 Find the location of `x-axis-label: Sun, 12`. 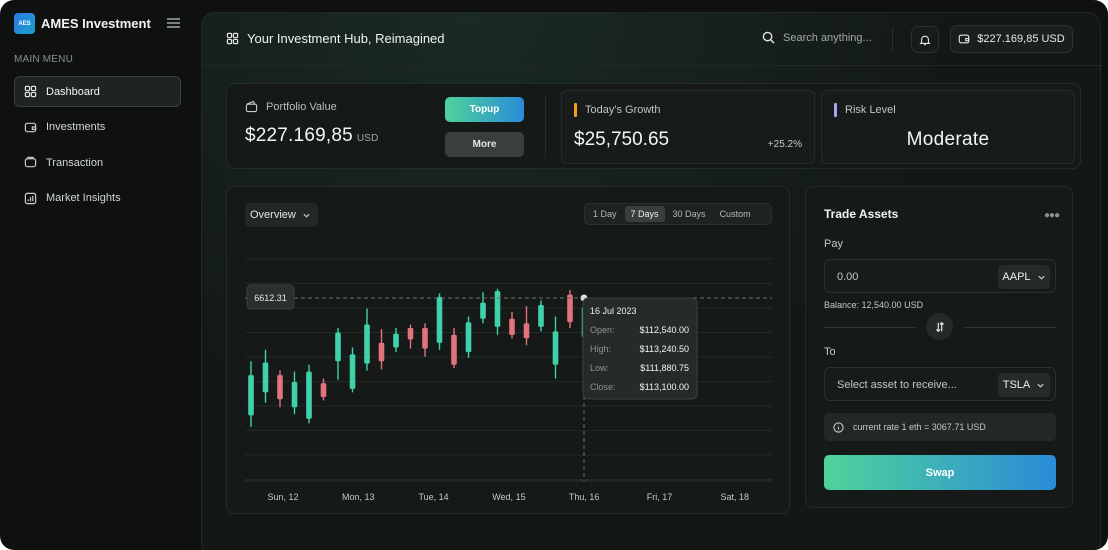

x-axis-label: Sun, 12 is located at coordinates (282, 497).